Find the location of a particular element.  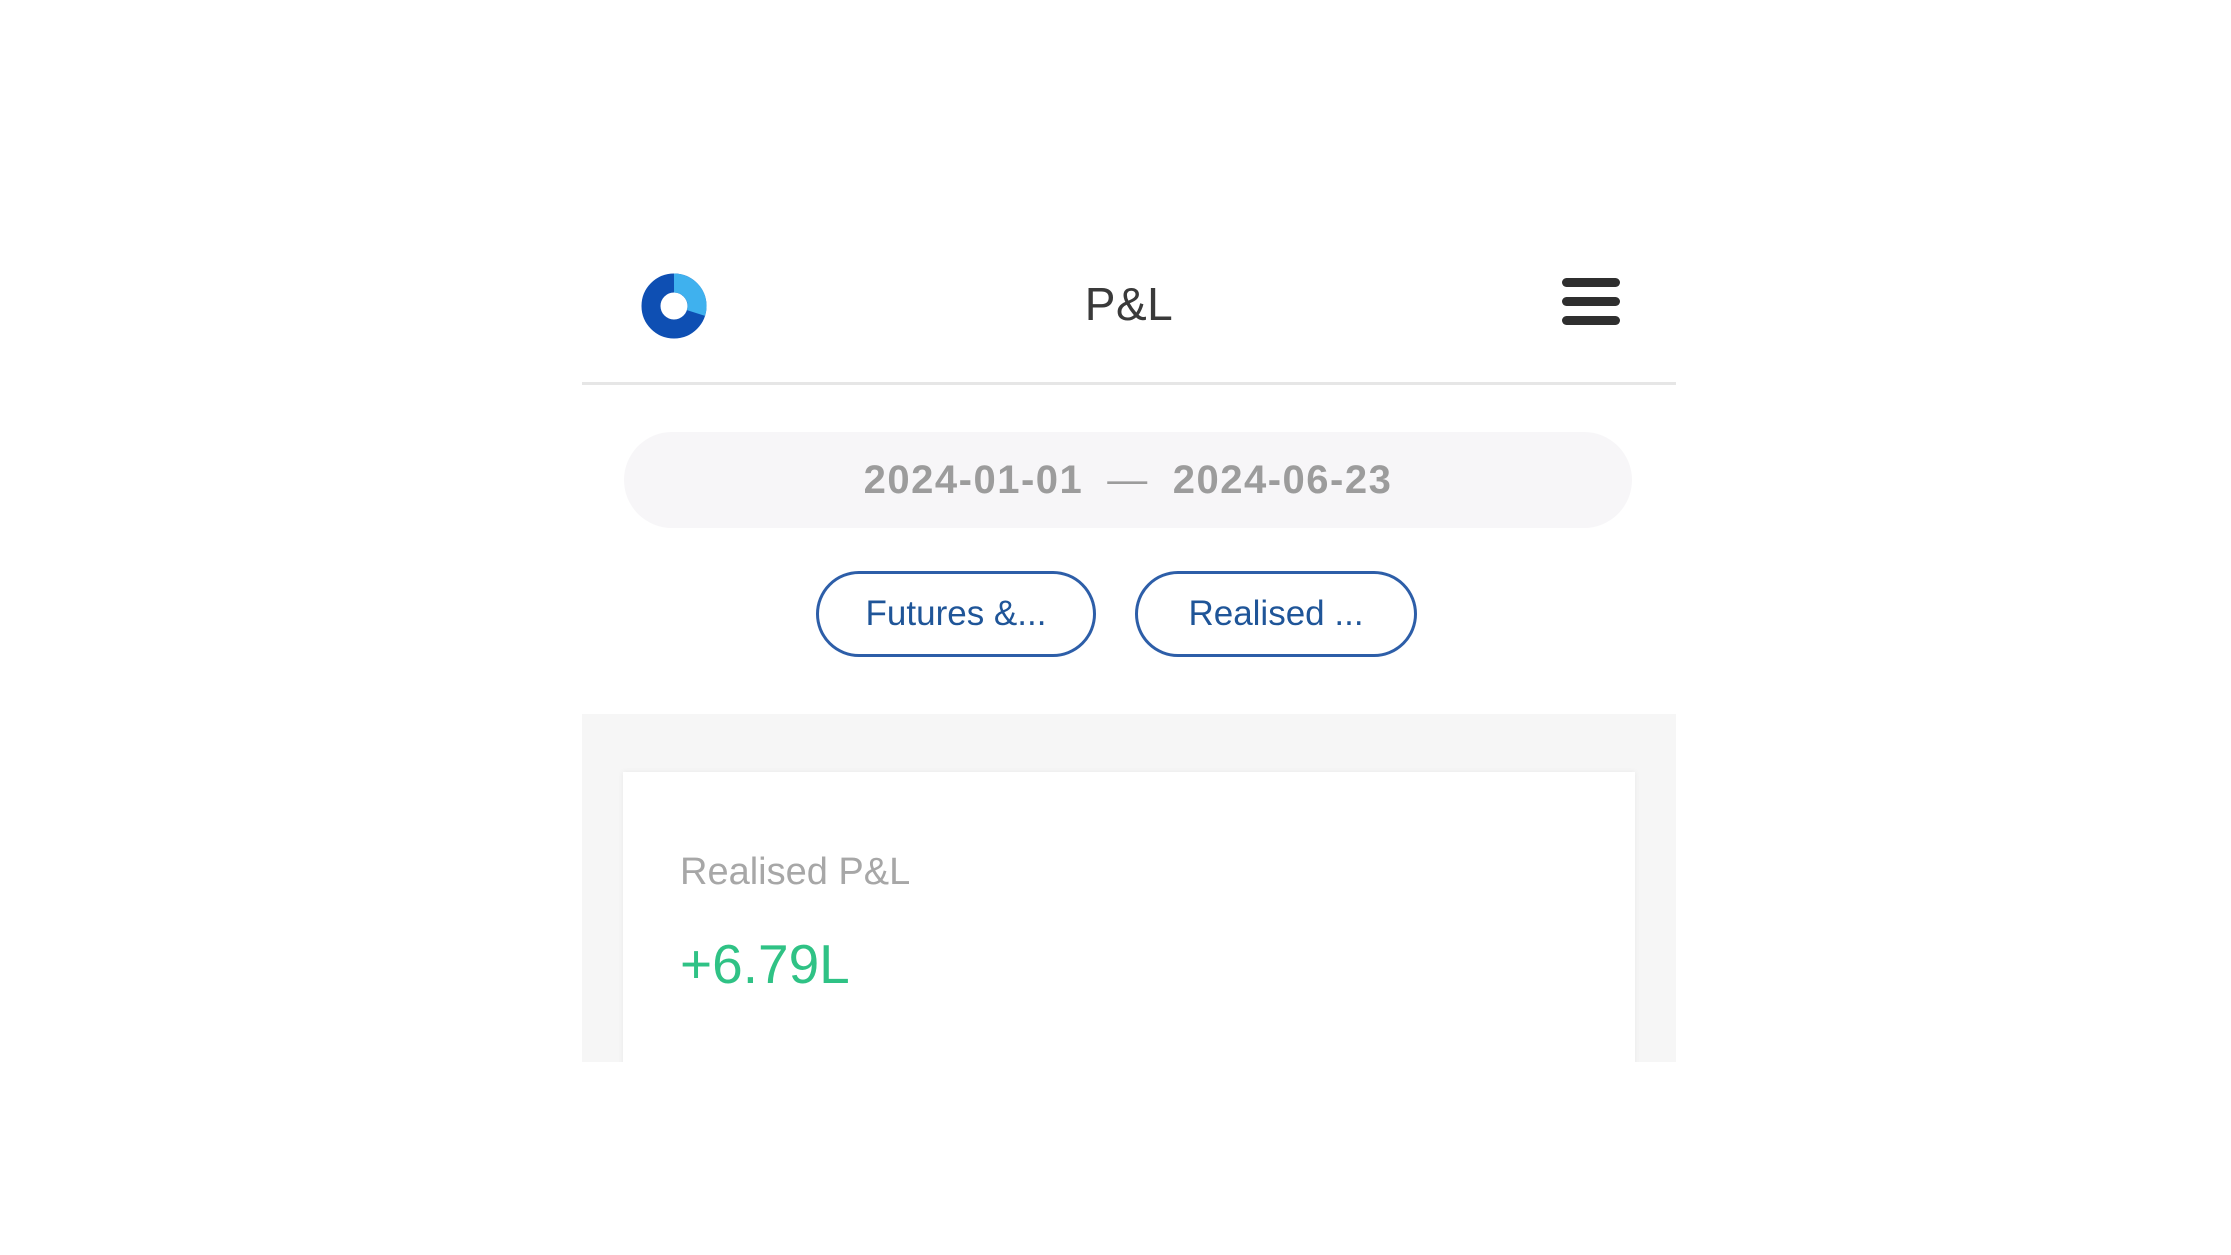

content-area: Realised P&L +6.79L is located at coordinates (1129, 888).